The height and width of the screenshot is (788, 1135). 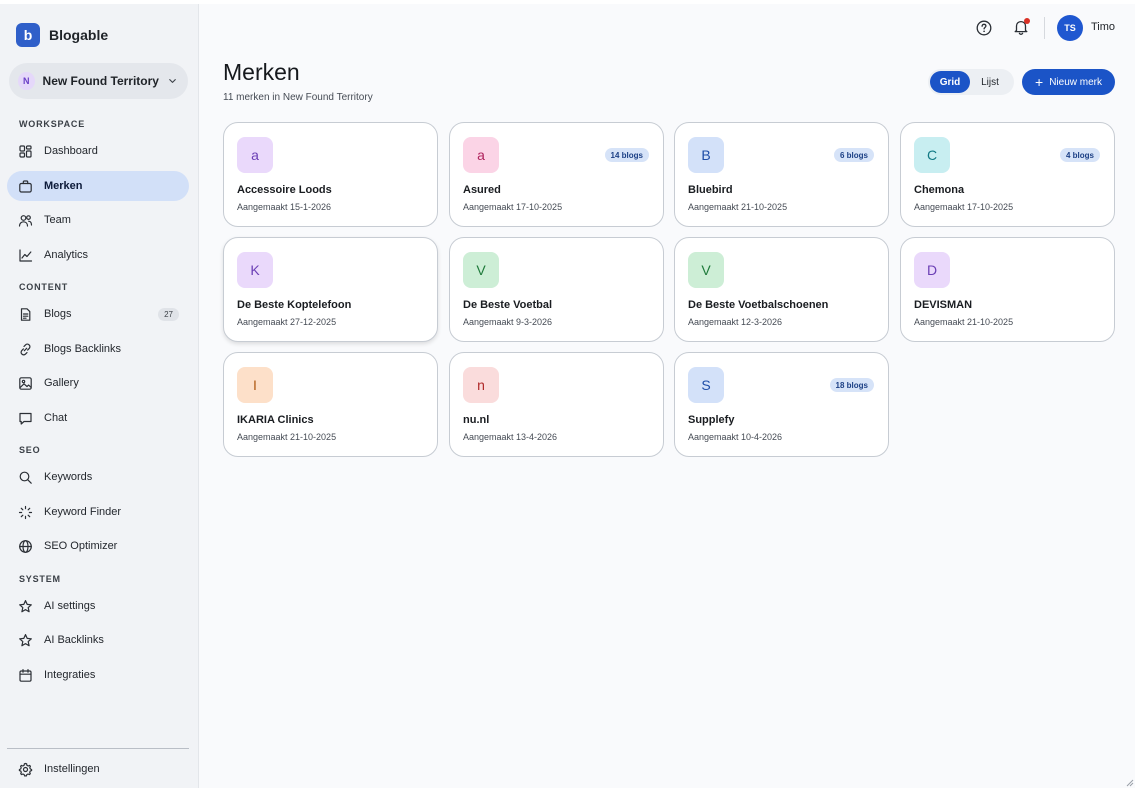 I want to click on sidebar-item-label: Keywords, so click(x=68, y=477).